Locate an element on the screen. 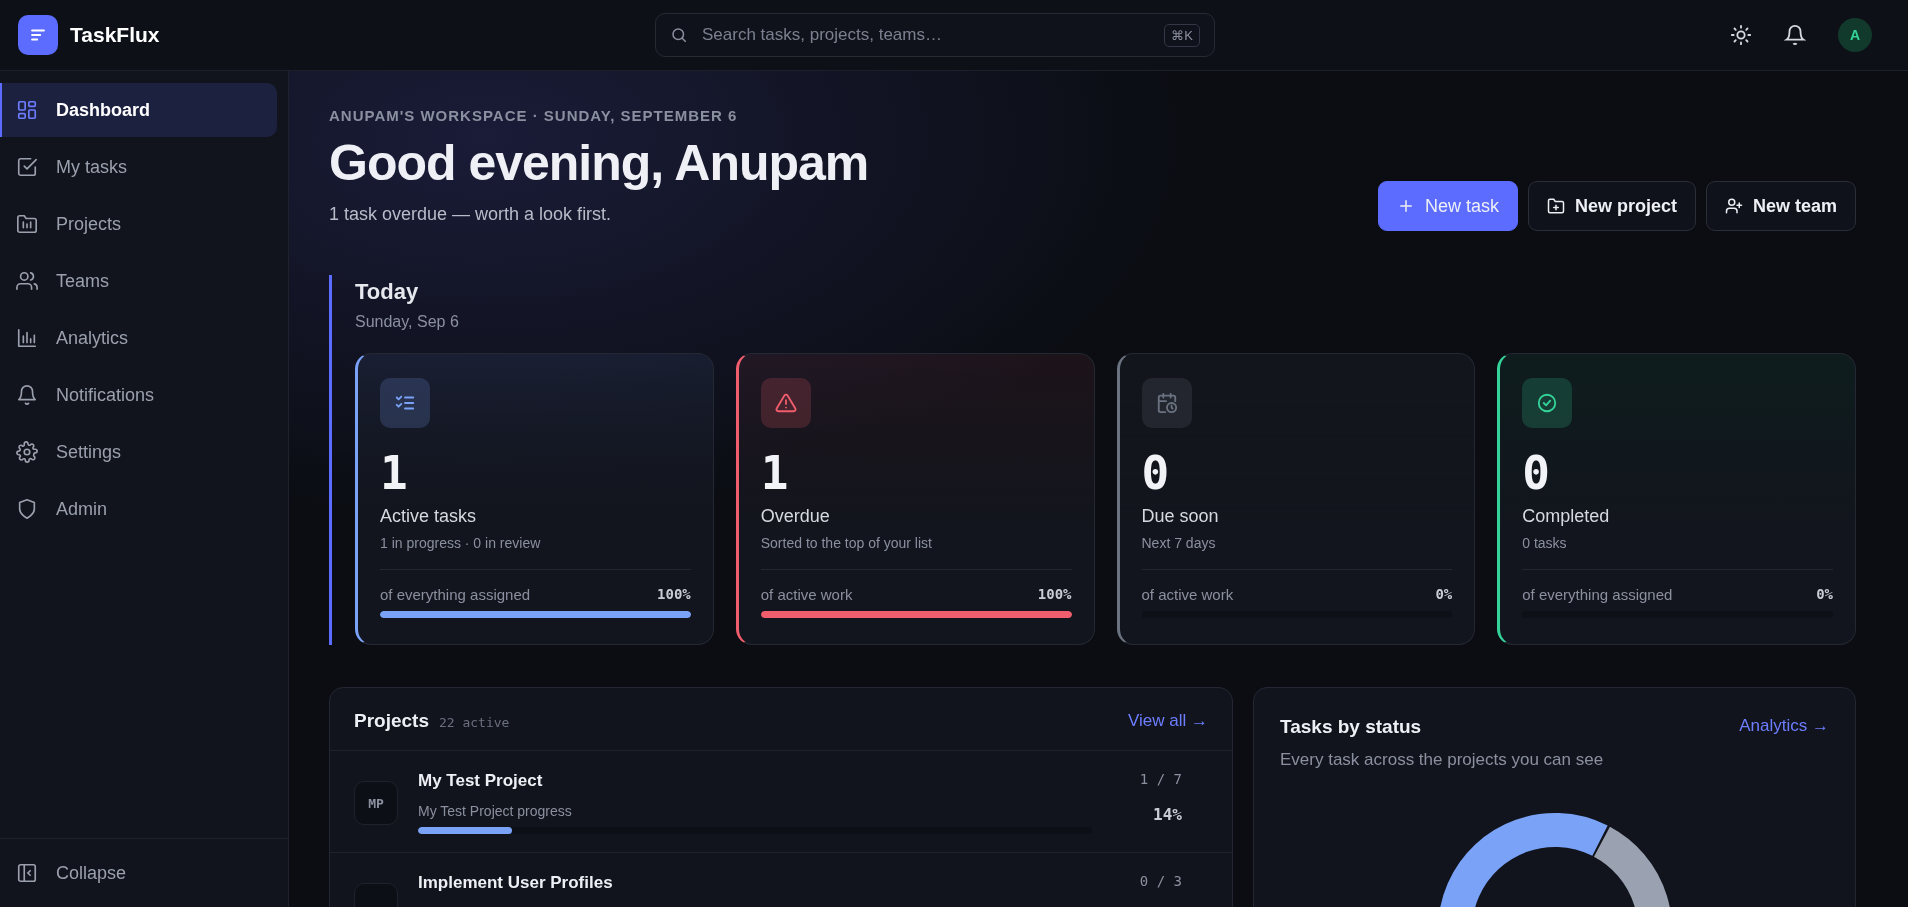 The image size is (1908, 907). stat-detail: Next 7 days is located at coordinates (1179, 543).